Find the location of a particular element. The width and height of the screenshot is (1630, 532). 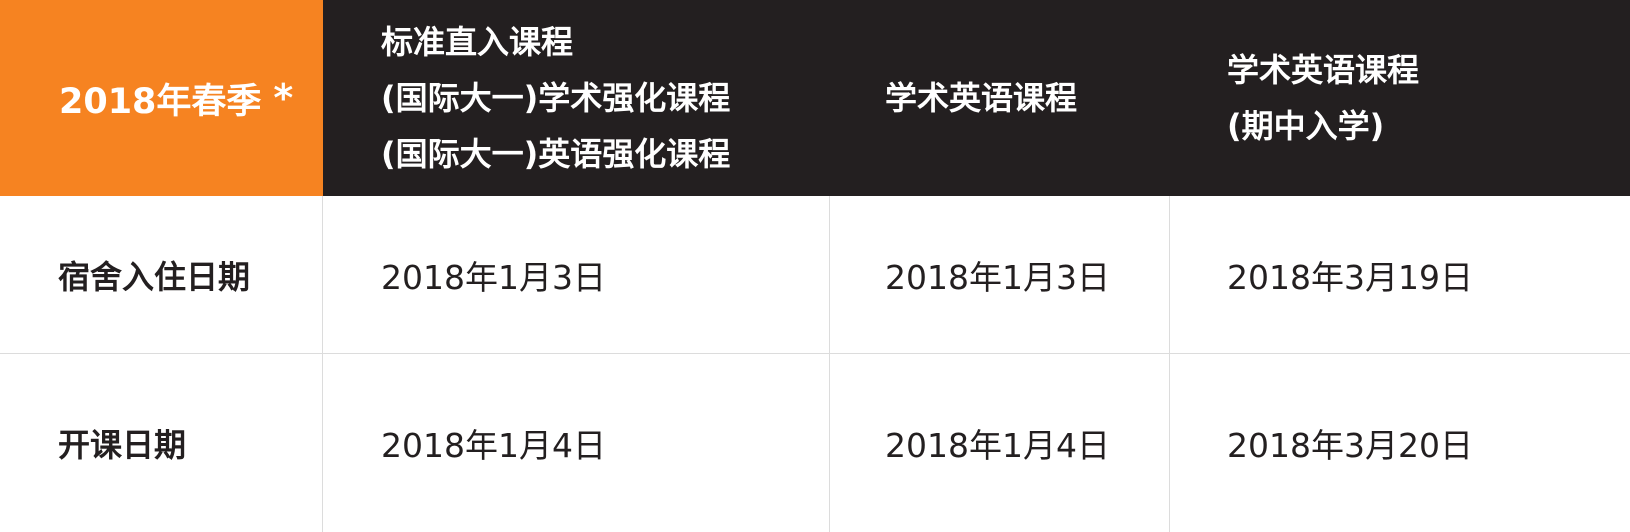

row-label-checkin: 宿舍入住日期 is located at coordinates (161, 275).